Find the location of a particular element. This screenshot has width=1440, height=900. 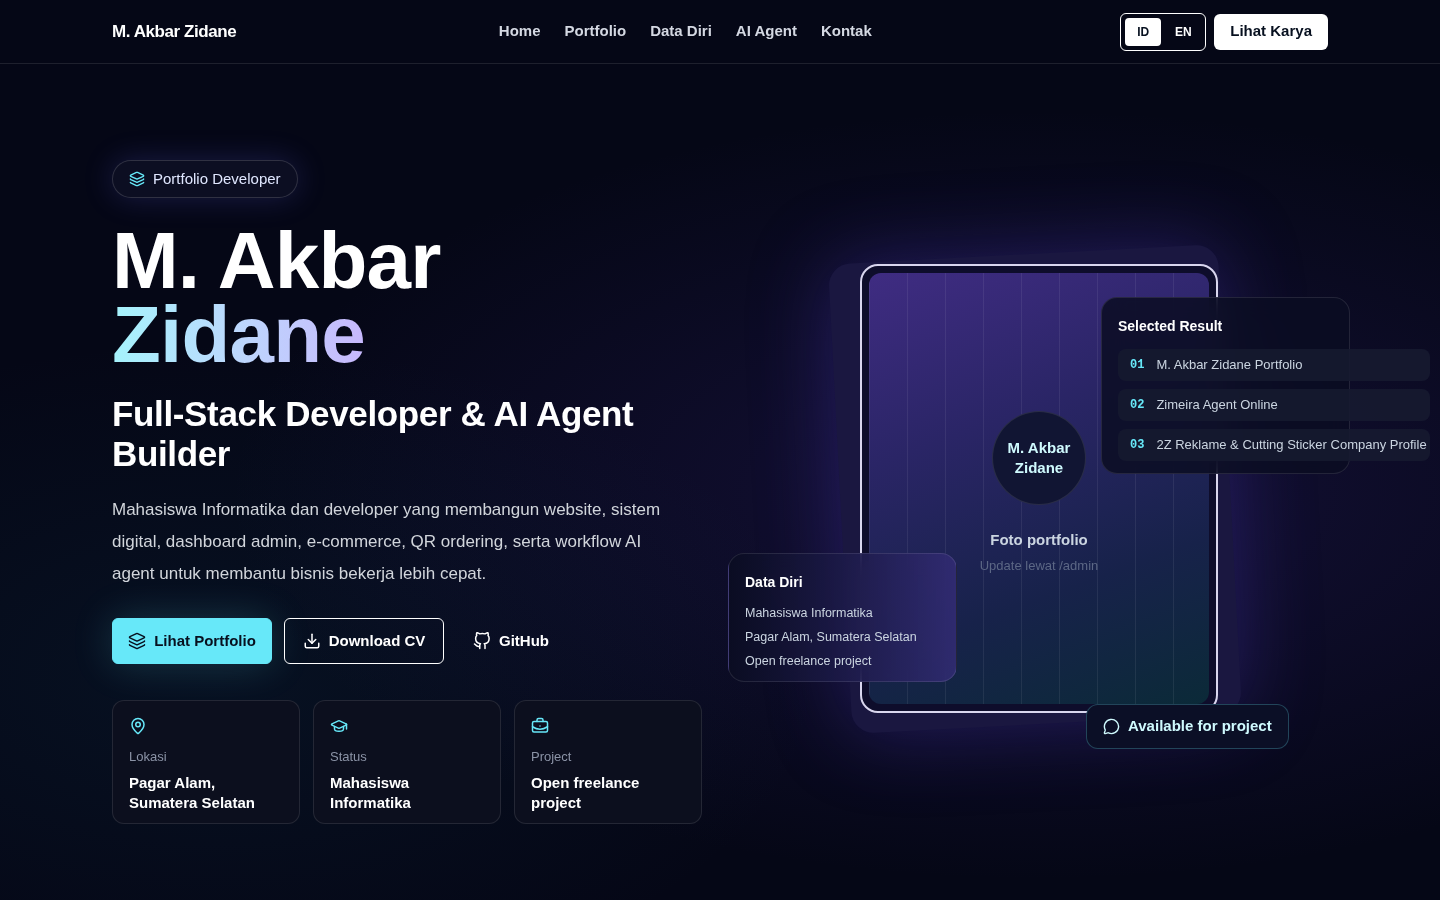

info-value: Open freelance project is located at coordinates (586, 792).